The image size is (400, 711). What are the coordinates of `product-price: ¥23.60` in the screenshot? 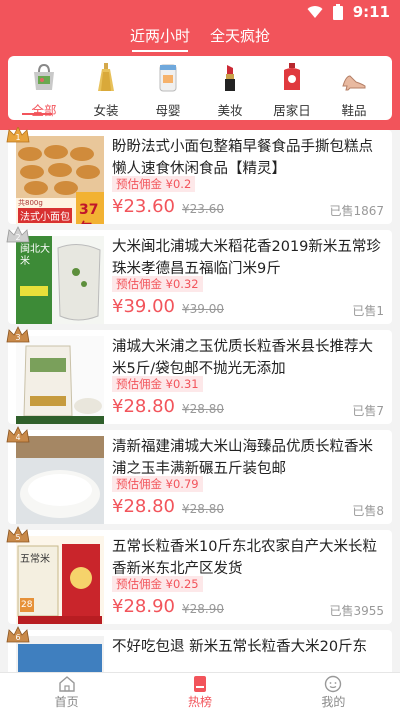 It's located at (143, 206).